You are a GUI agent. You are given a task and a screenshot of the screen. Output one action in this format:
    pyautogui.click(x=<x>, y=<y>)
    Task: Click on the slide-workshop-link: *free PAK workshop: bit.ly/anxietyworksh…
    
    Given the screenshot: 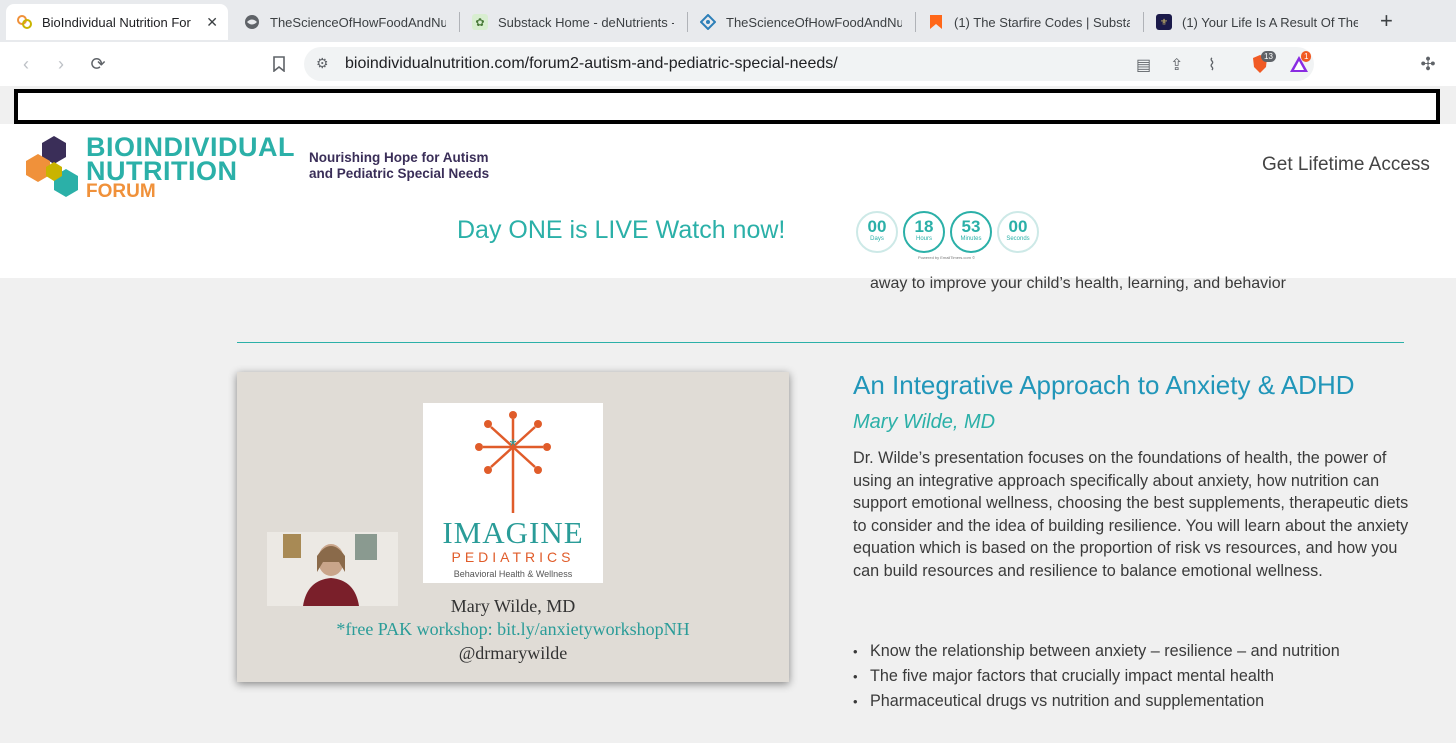 What is the action you would take?
    pyautogui.click(x=513, y=629)
    